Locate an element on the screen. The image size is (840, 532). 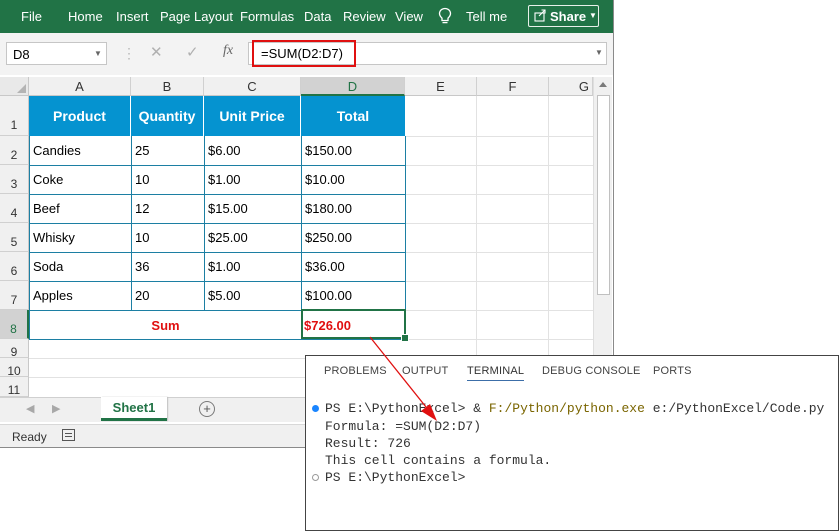
name-box-value: D8 is located at coordinates (21, 54).